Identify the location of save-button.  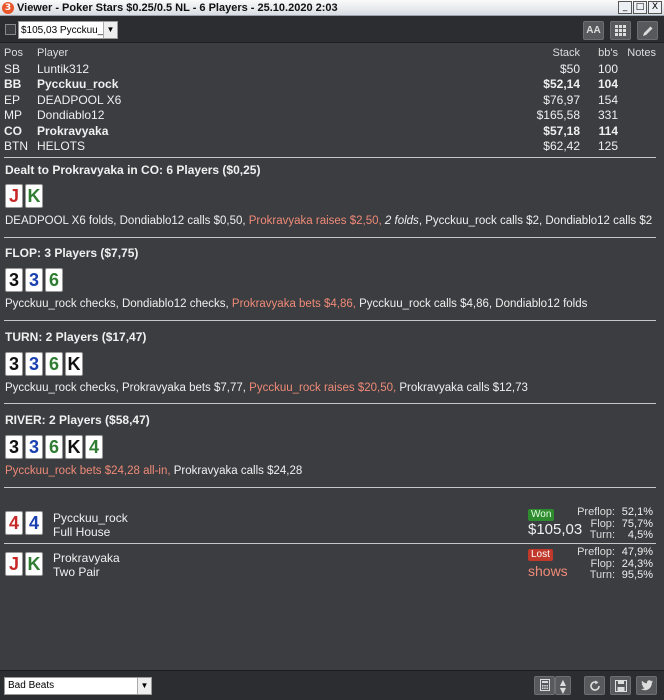
(620, 685).